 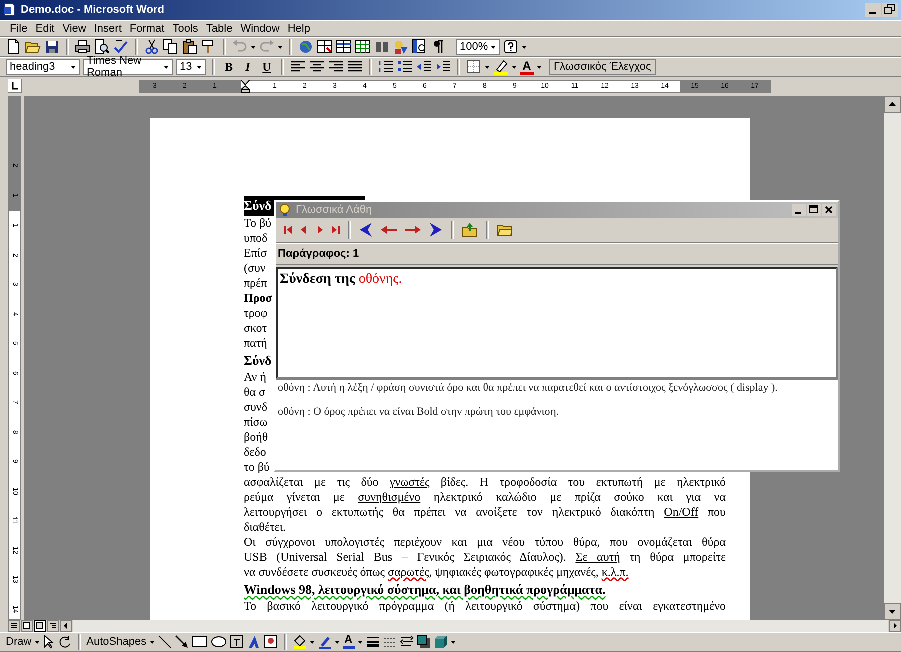 I want to click on underline-button: U, so click(x=267, y=67).